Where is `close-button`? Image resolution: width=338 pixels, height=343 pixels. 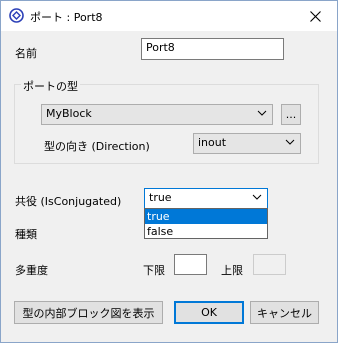
close-button is located at coordinates (315, 16).